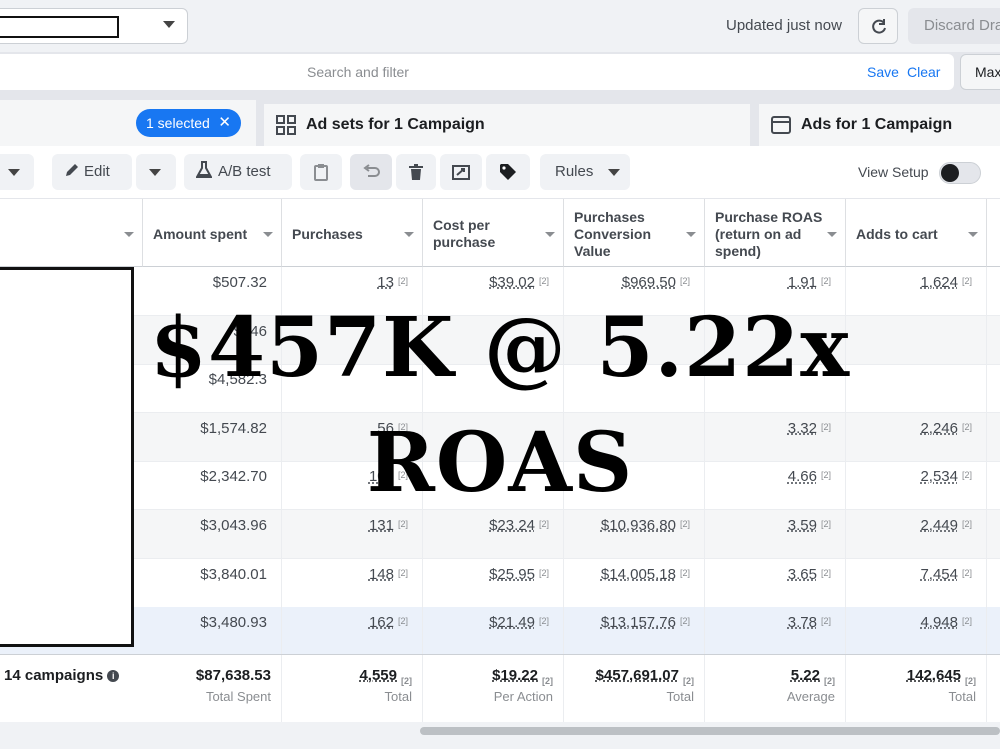  What do you see at coordinates (233, 525) in the screenshot?
I see `cell-value: $3,043.96` at bounding box center [233, 525].